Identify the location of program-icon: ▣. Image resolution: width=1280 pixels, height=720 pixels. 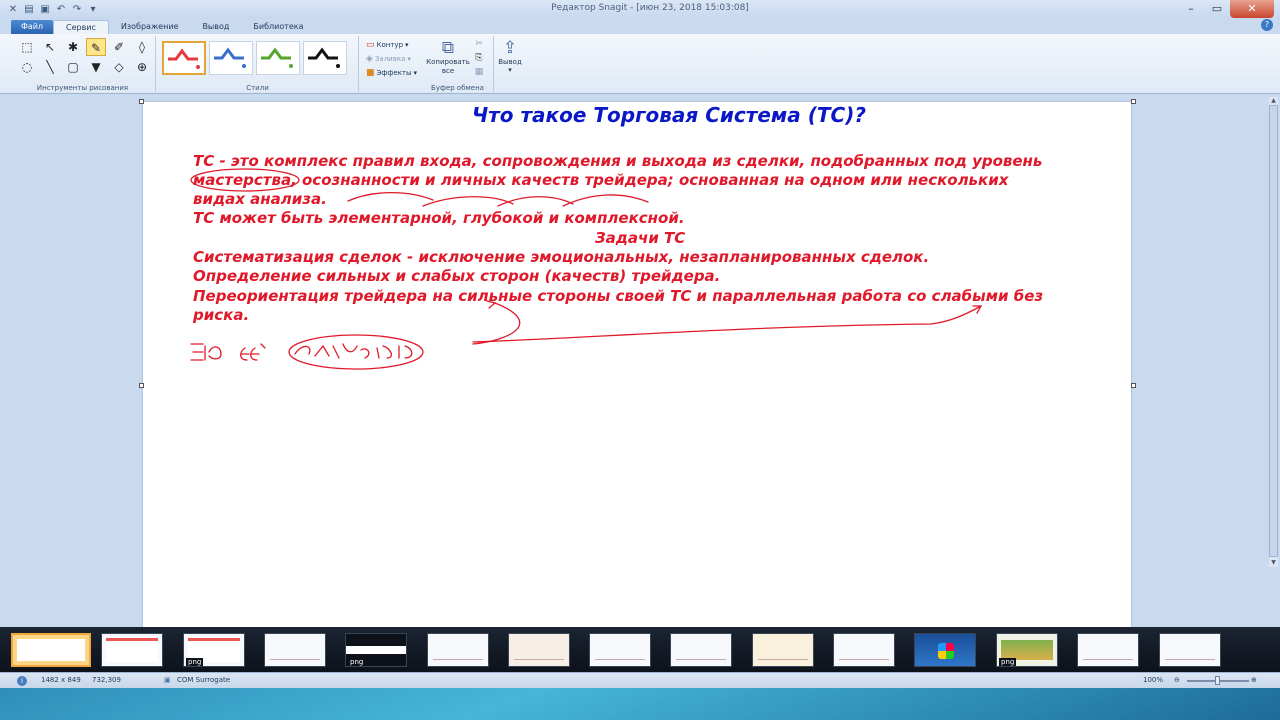
(167, 680).